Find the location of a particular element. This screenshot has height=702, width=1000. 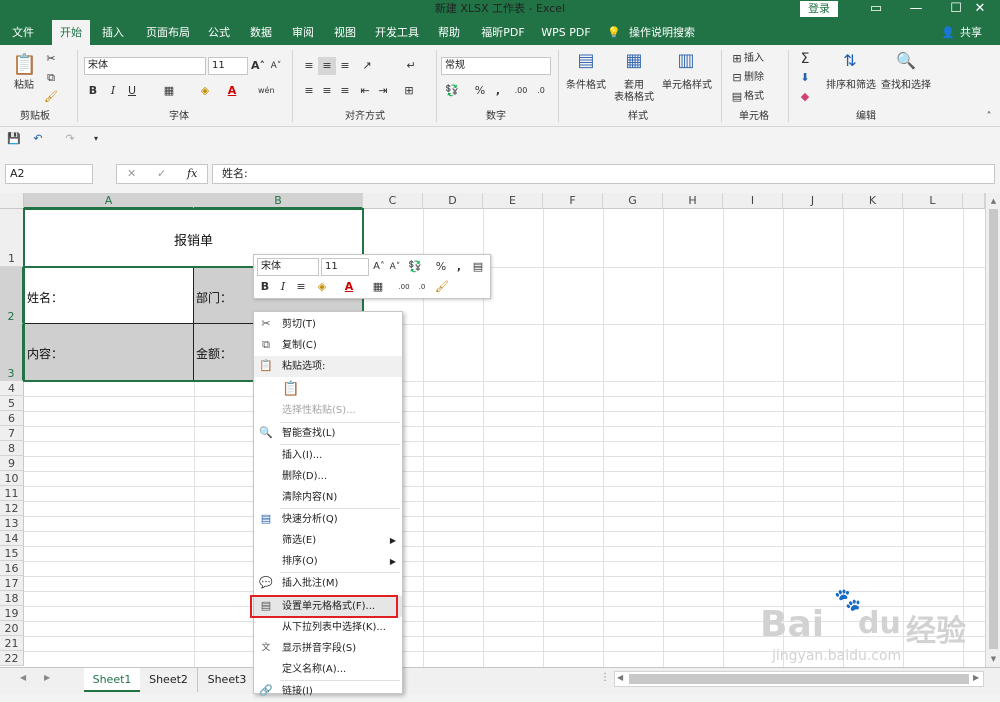

redo-icon: ↷ is located at coordinates (70, 139).